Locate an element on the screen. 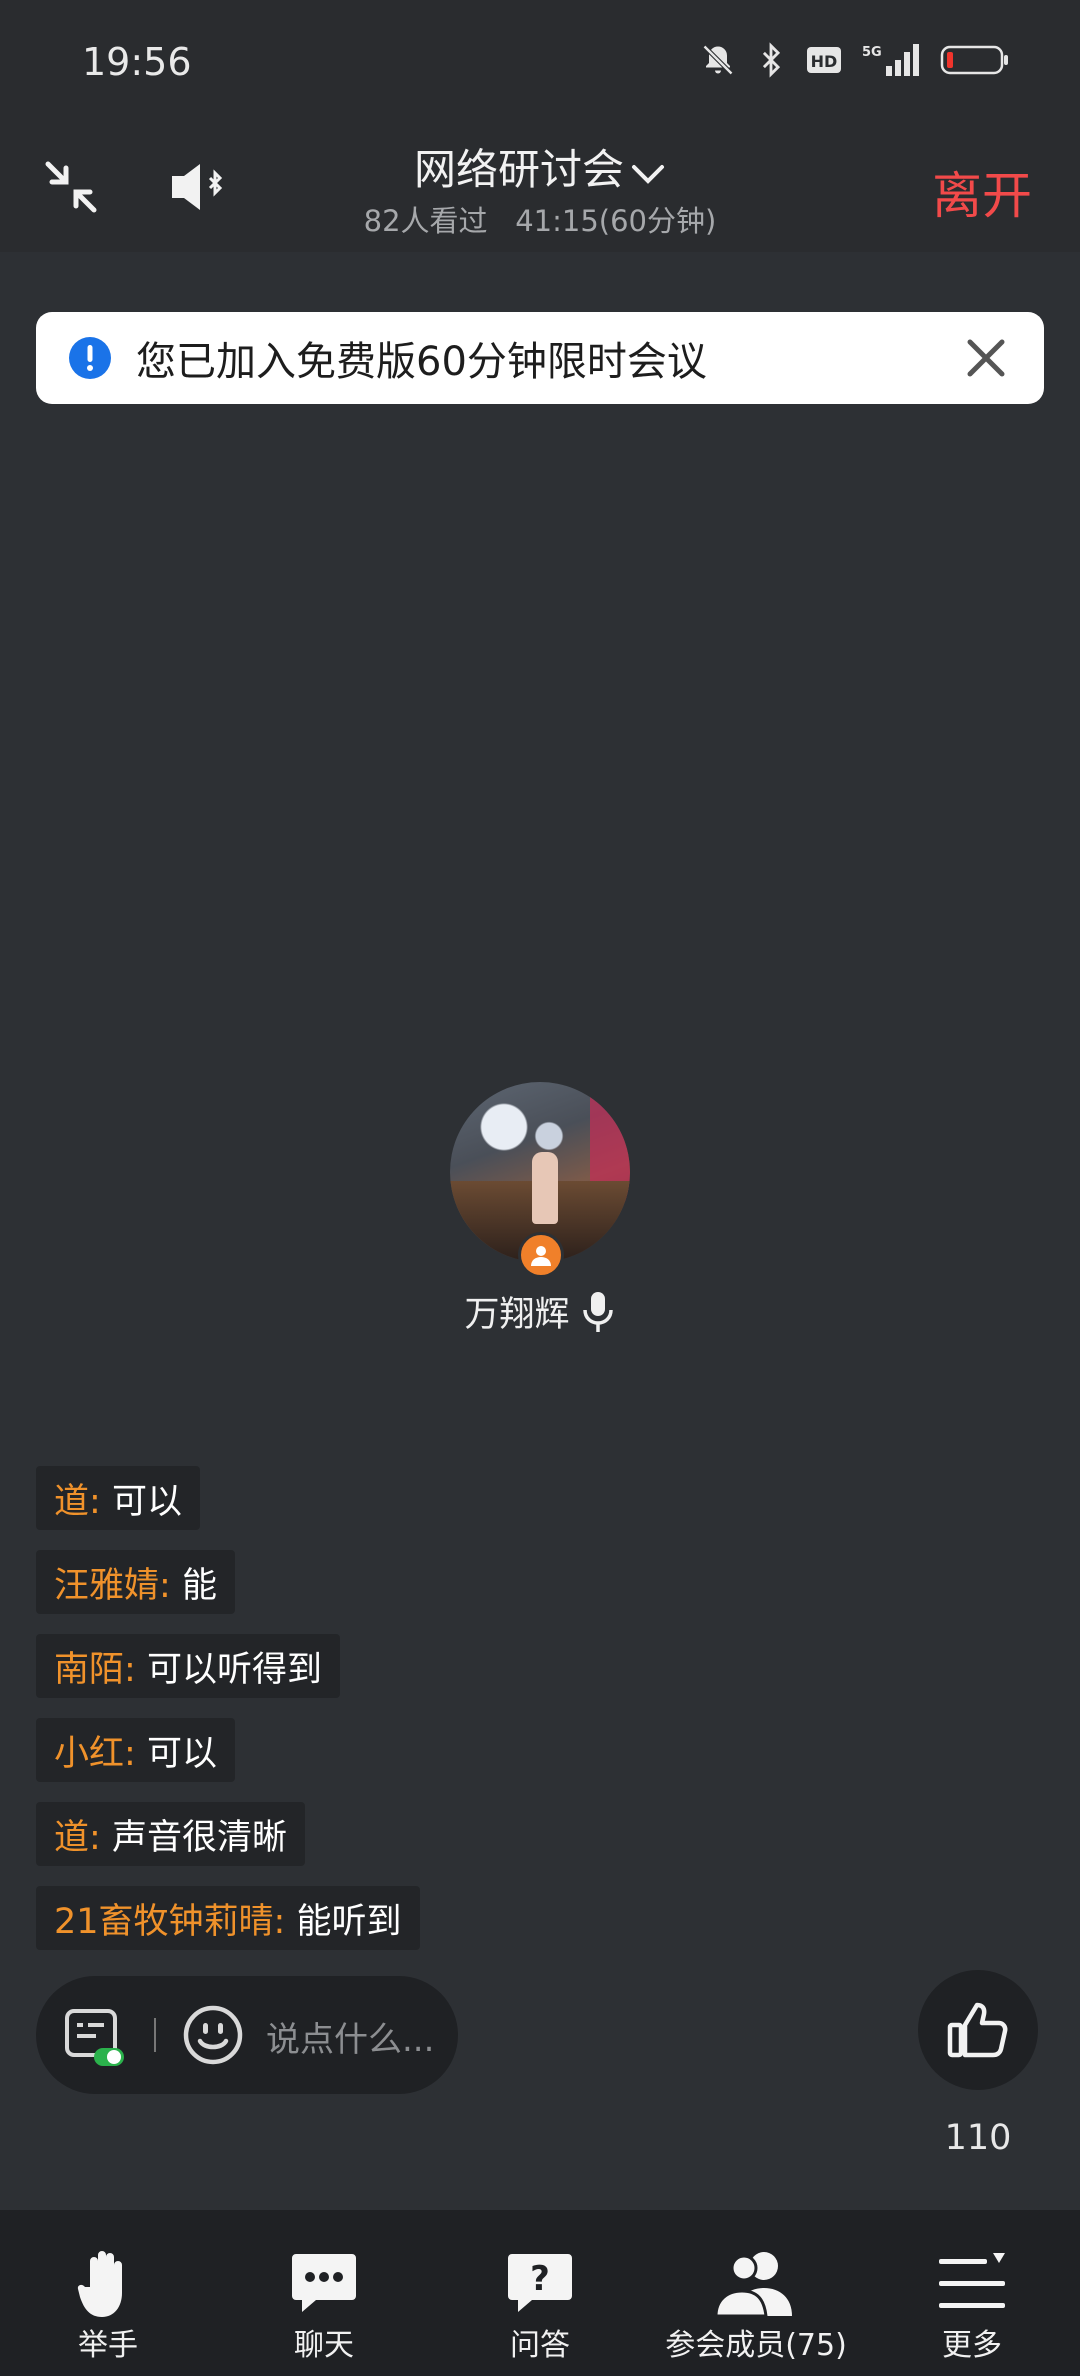  caption-toggle-icon is located at coordinates (94, 2037).